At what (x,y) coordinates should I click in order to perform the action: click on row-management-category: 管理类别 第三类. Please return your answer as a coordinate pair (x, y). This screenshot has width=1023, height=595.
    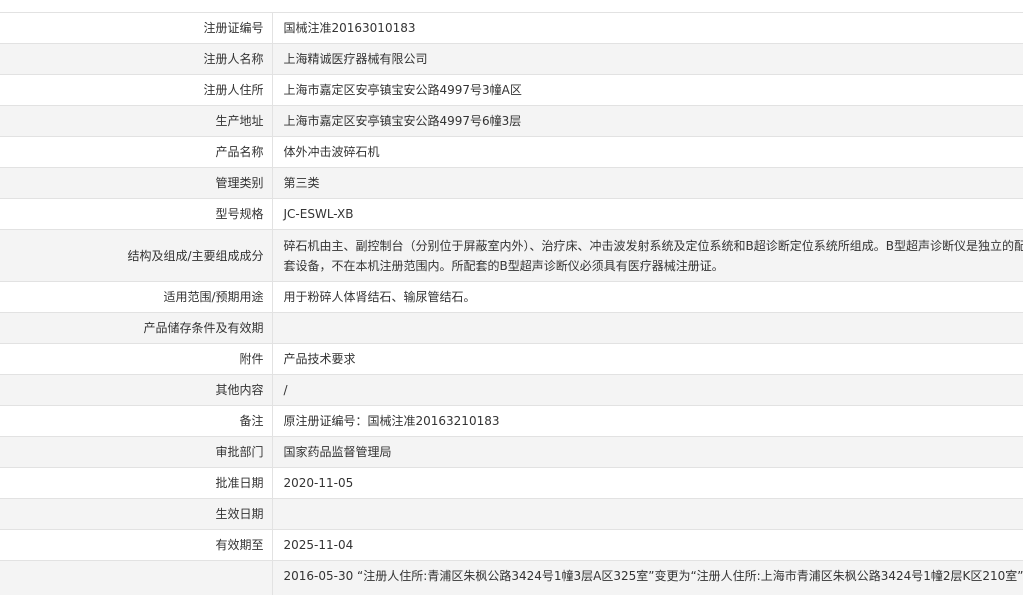
    Looking at the image, I should click on (511, 183).